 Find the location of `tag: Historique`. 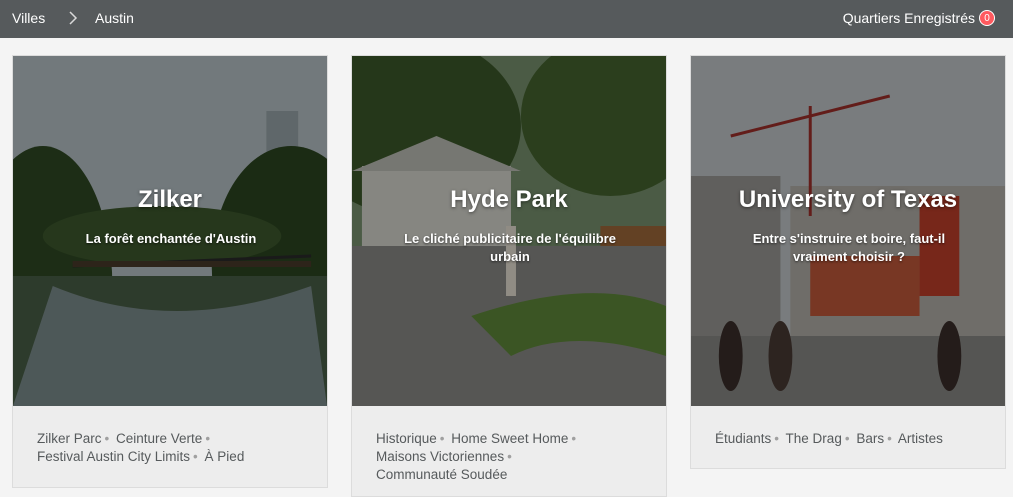

tag: Historique is located at coordinates (406, 438).